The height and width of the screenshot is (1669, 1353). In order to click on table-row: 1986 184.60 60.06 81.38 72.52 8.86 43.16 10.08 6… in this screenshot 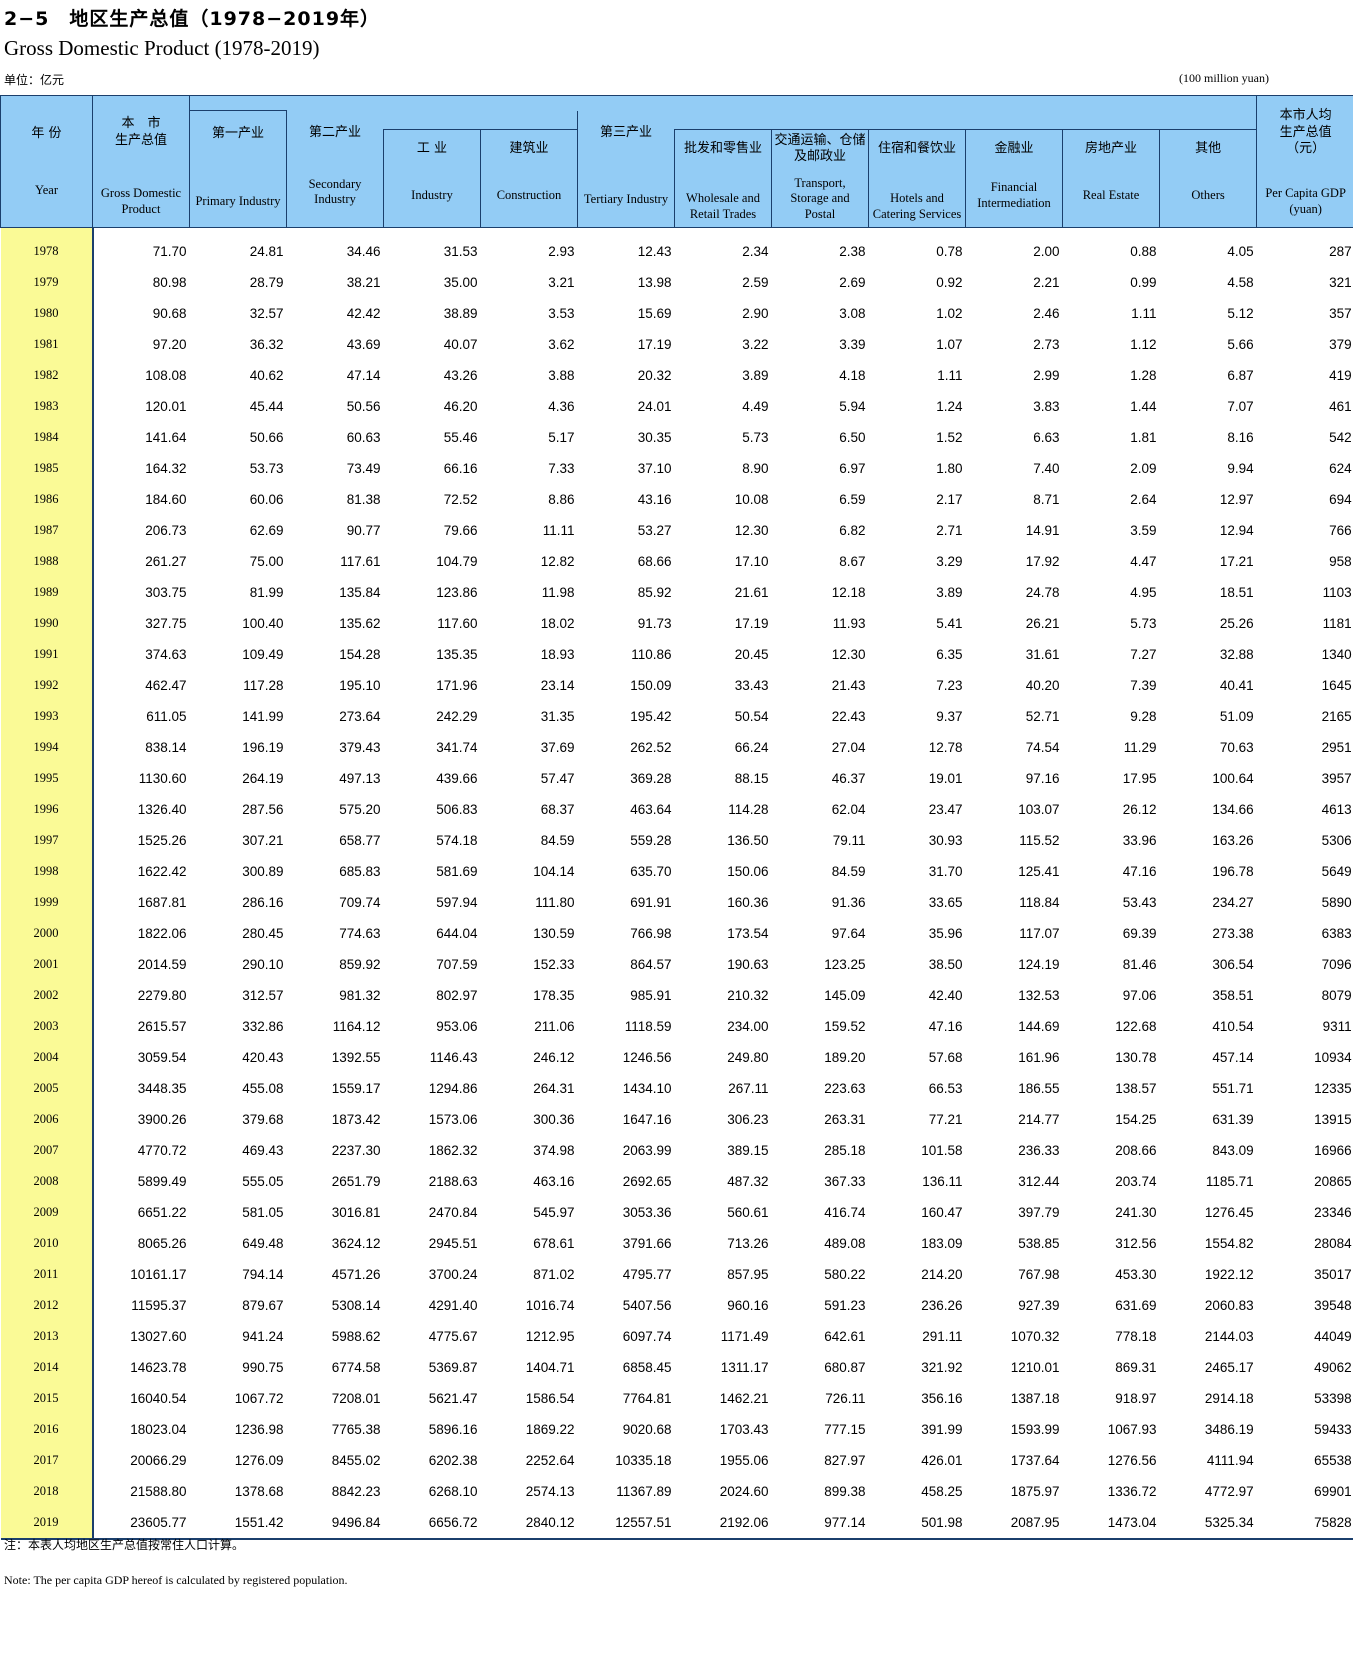, I will do `click(676, 499)`.